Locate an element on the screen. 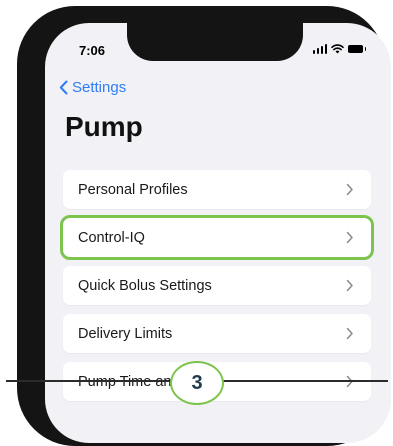 This screenshot has width=393, height=446. step-number-badge: 3 is located at coordinates (197, 383).